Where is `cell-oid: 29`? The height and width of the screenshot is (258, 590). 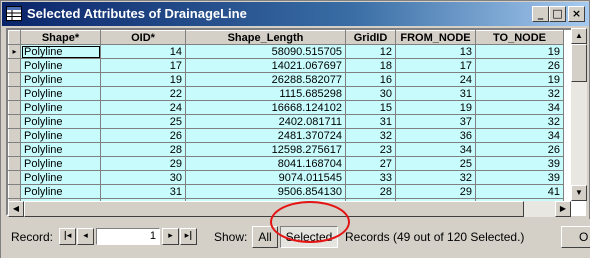
cell-oid: 29 is located at coordinates (143, 163).